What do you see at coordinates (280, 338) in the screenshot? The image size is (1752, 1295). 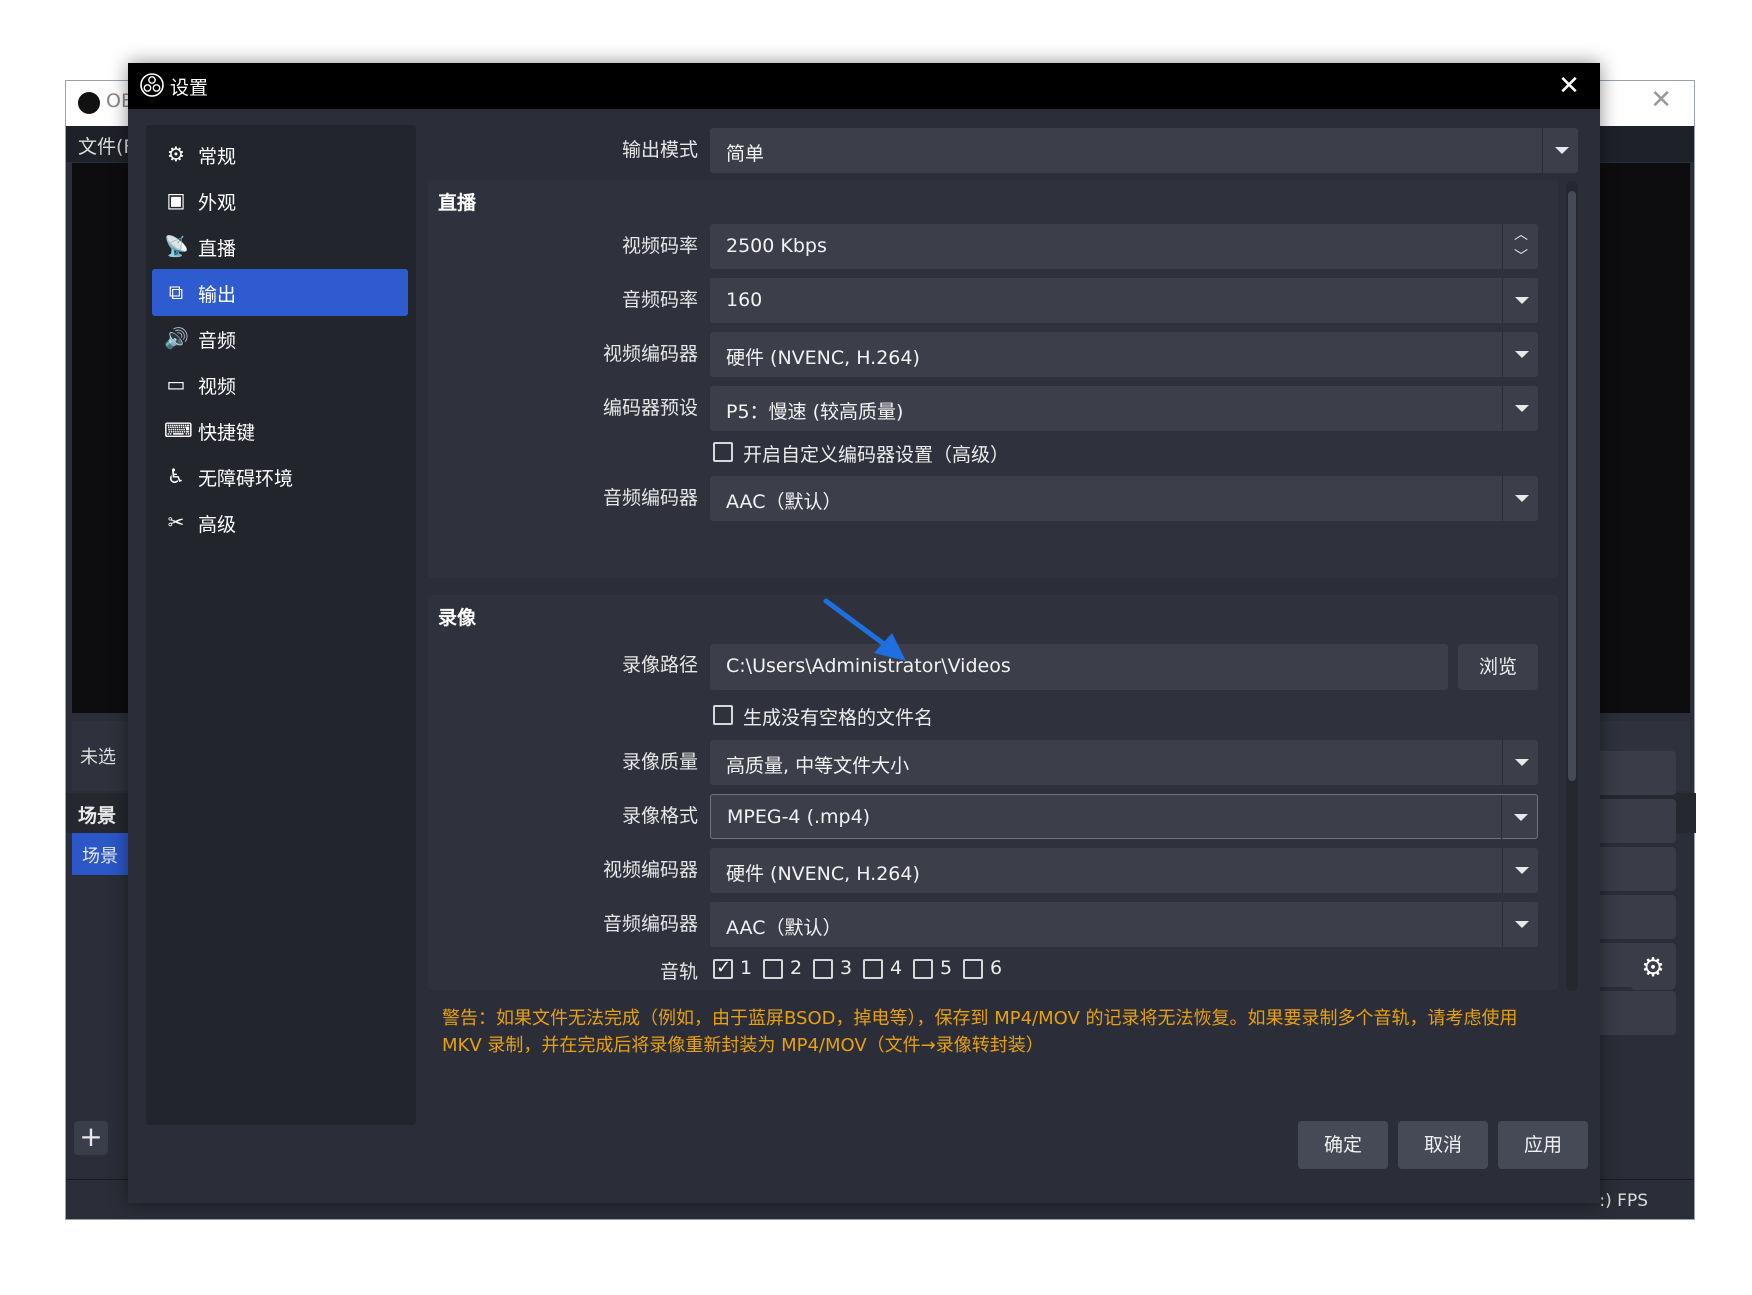 I see `sidebar-item-audio: 🔊 音频` at bounding box center [280, 338].